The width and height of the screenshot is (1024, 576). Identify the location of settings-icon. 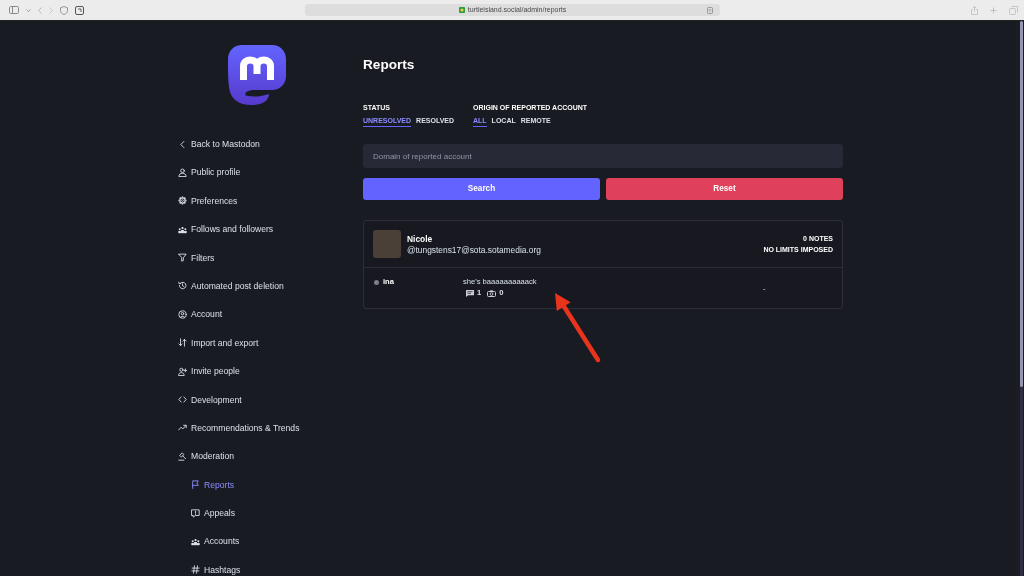
(182, 201).